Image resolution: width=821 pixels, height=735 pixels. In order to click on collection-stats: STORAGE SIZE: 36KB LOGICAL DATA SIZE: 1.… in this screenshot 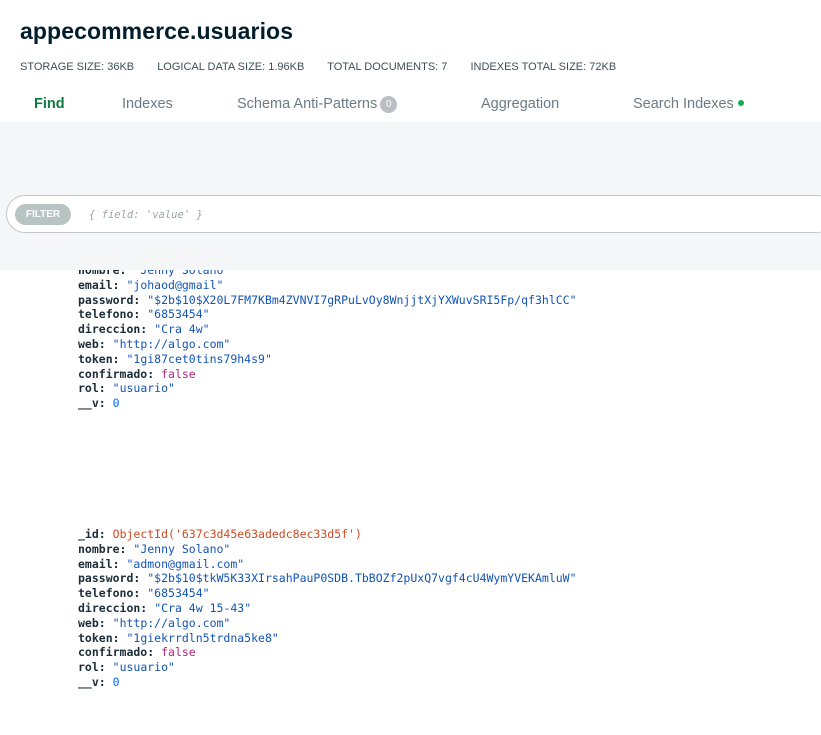, I will do `click(328, 67)`.